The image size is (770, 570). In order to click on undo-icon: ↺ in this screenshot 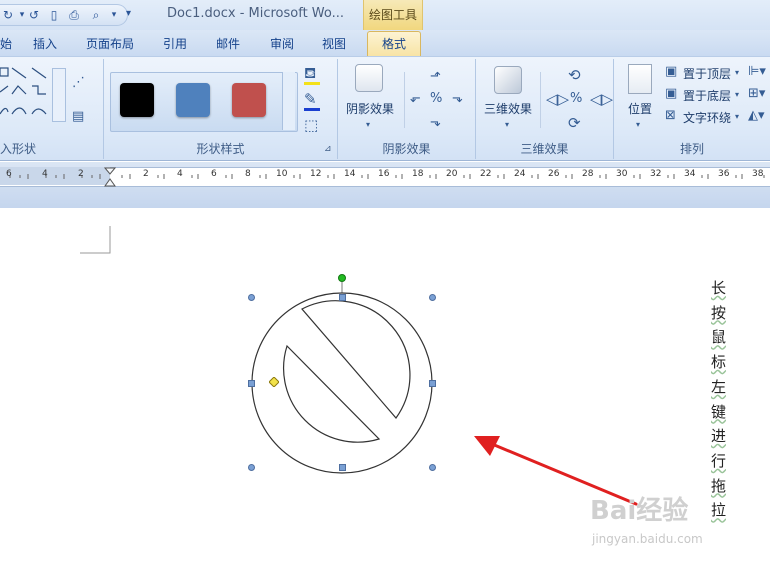, I will do `click(34, 15)`.